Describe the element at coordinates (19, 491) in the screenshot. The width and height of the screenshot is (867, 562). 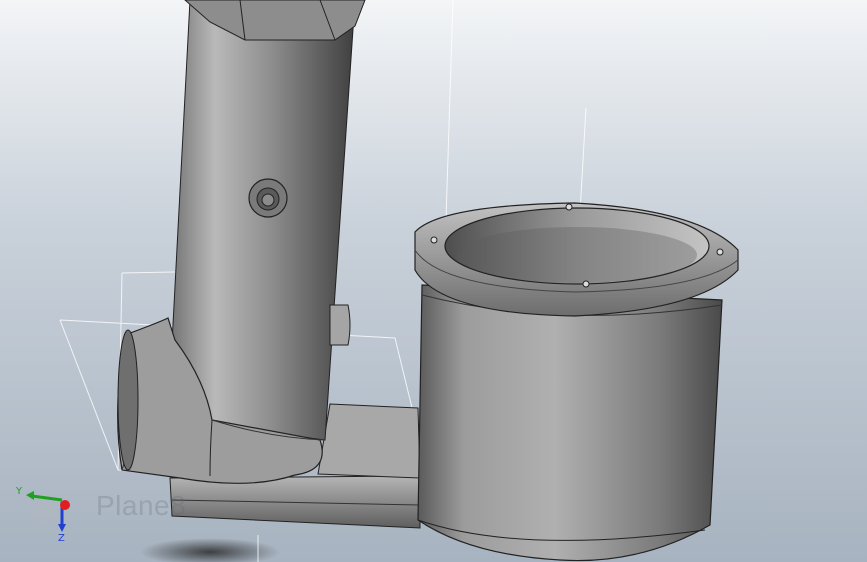
I see `y-axis-label: Y` at that location.